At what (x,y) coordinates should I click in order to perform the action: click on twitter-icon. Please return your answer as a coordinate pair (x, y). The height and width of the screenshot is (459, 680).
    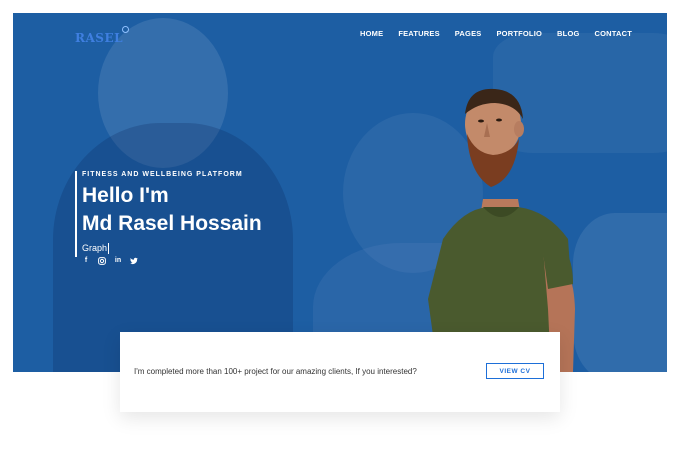
    Looking at the image, I should click on (134, 261).